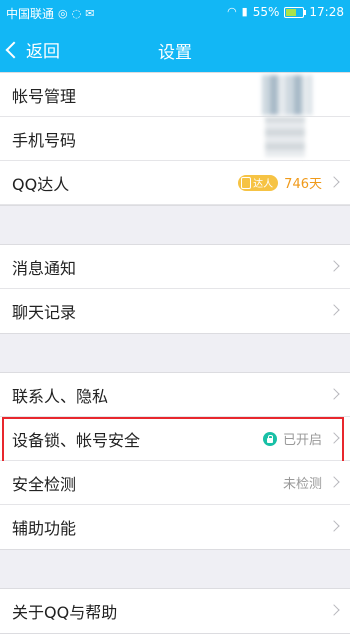 The width and height of the screenshot is (350, 634). Describe the element at coordinates (41, 184) in the screenshot. I see `row-label: QQ达人` at that location.